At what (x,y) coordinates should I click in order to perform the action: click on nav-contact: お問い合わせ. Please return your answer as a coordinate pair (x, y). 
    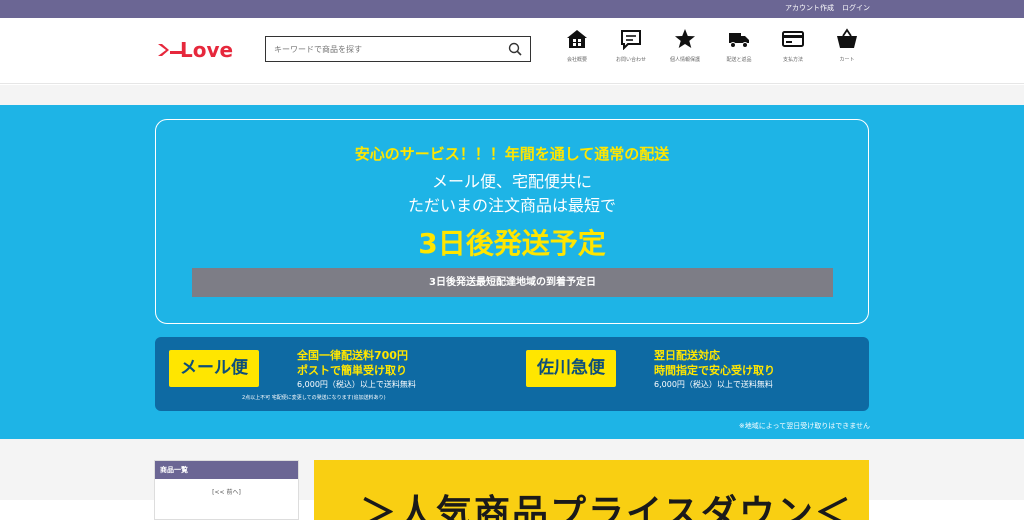
    Looking at the image, I should click on (631, 45).